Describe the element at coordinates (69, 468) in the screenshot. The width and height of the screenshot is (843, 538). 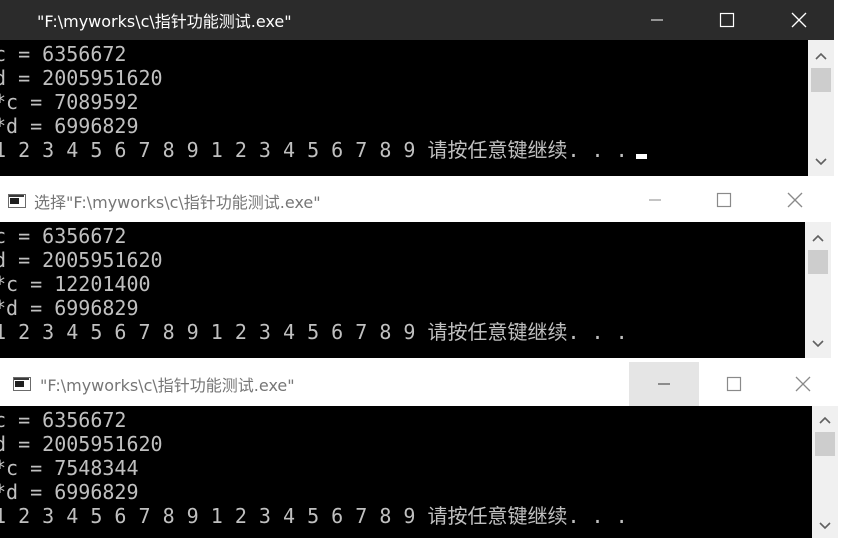
I see `output-line-deref-c: *c = 7548344` at that location.